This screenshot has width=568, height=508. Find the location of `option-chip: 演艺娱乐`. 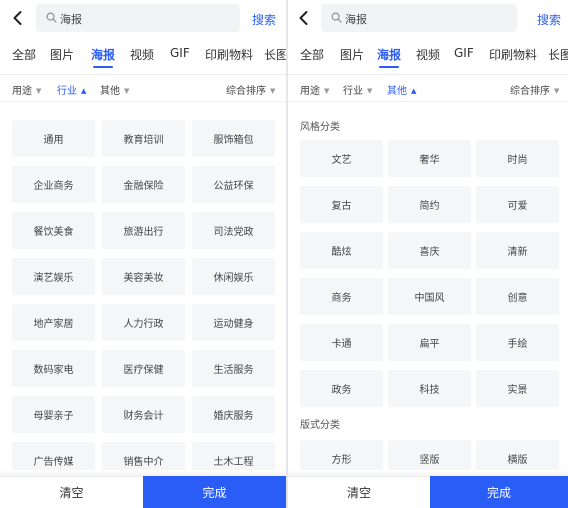

option-chip: 演艺娱乐 is located at coordinates (53, 276).